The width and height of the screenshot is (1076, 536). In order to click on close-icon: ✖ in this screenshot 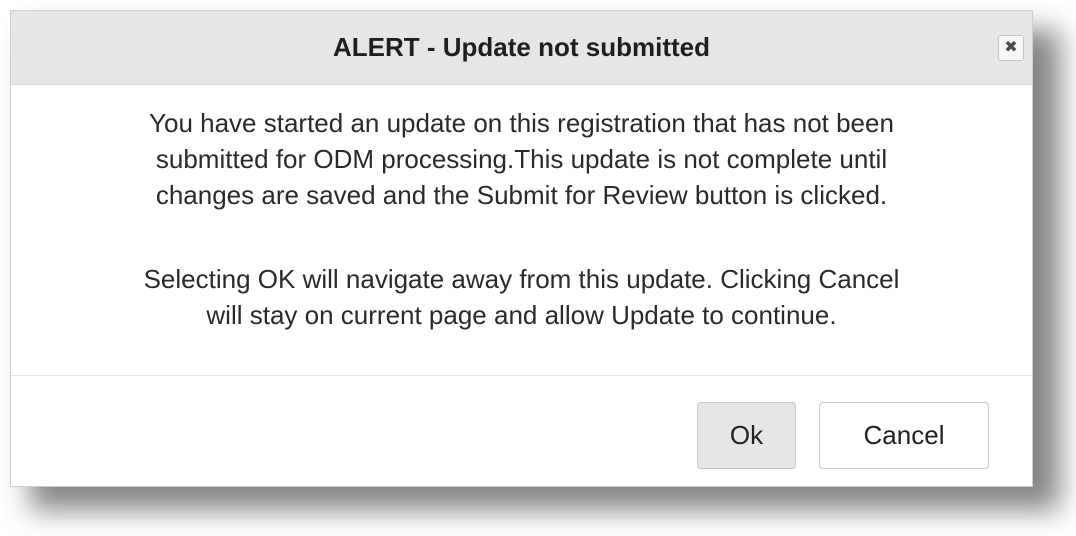, I will do `click(1011, 47)`.